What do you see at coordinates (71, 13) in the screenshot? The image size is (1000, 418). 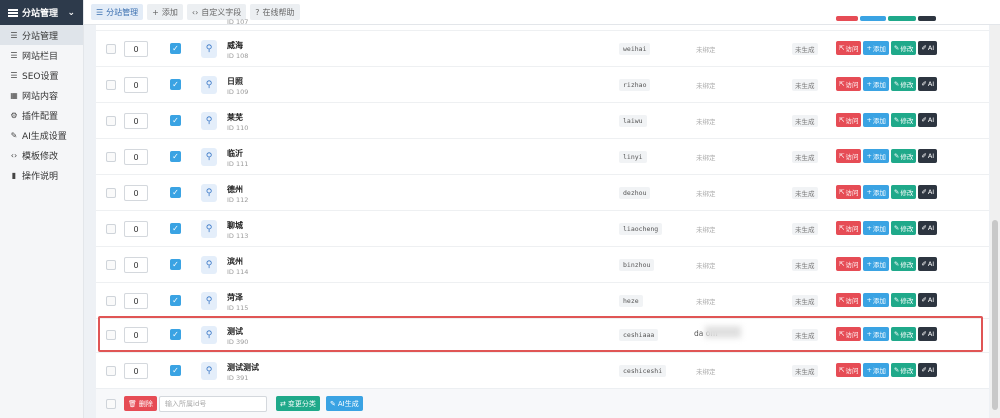 I see `chevron-down-icon: ⌄` at bounding box center [71, 13].